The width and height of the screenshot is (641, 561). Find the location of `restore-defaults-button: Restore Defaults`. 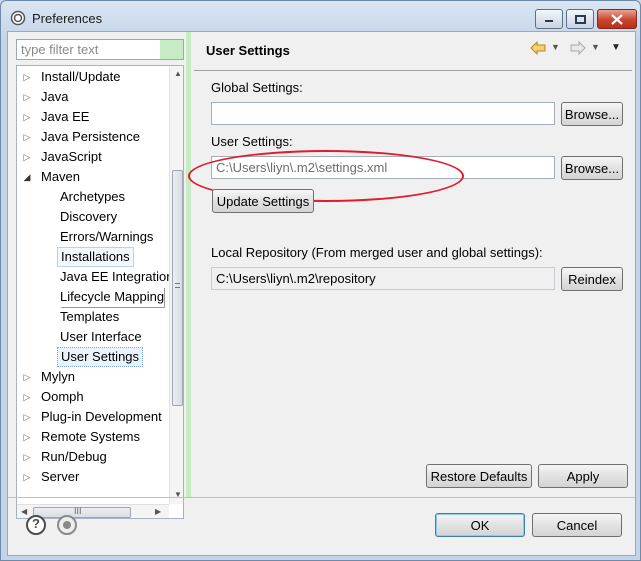

restore-defaults-button: Restore Defaults is located at coordinates (479, 476).